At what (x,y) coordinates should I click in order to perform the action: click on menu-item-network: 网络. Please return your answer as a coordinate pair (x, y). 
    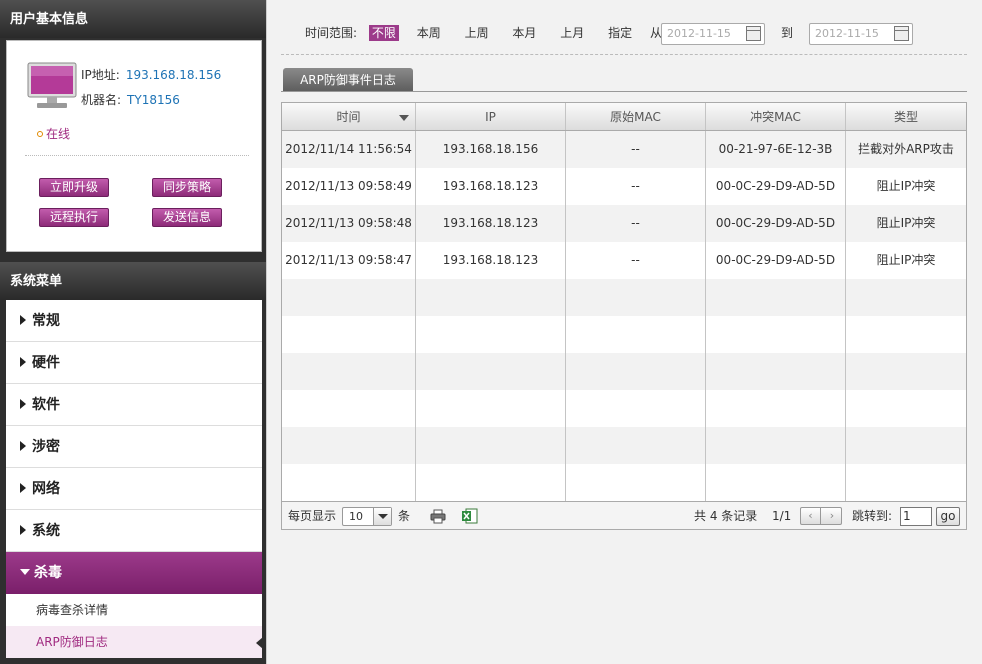
    Looking at the image, I should click on (134, 489).